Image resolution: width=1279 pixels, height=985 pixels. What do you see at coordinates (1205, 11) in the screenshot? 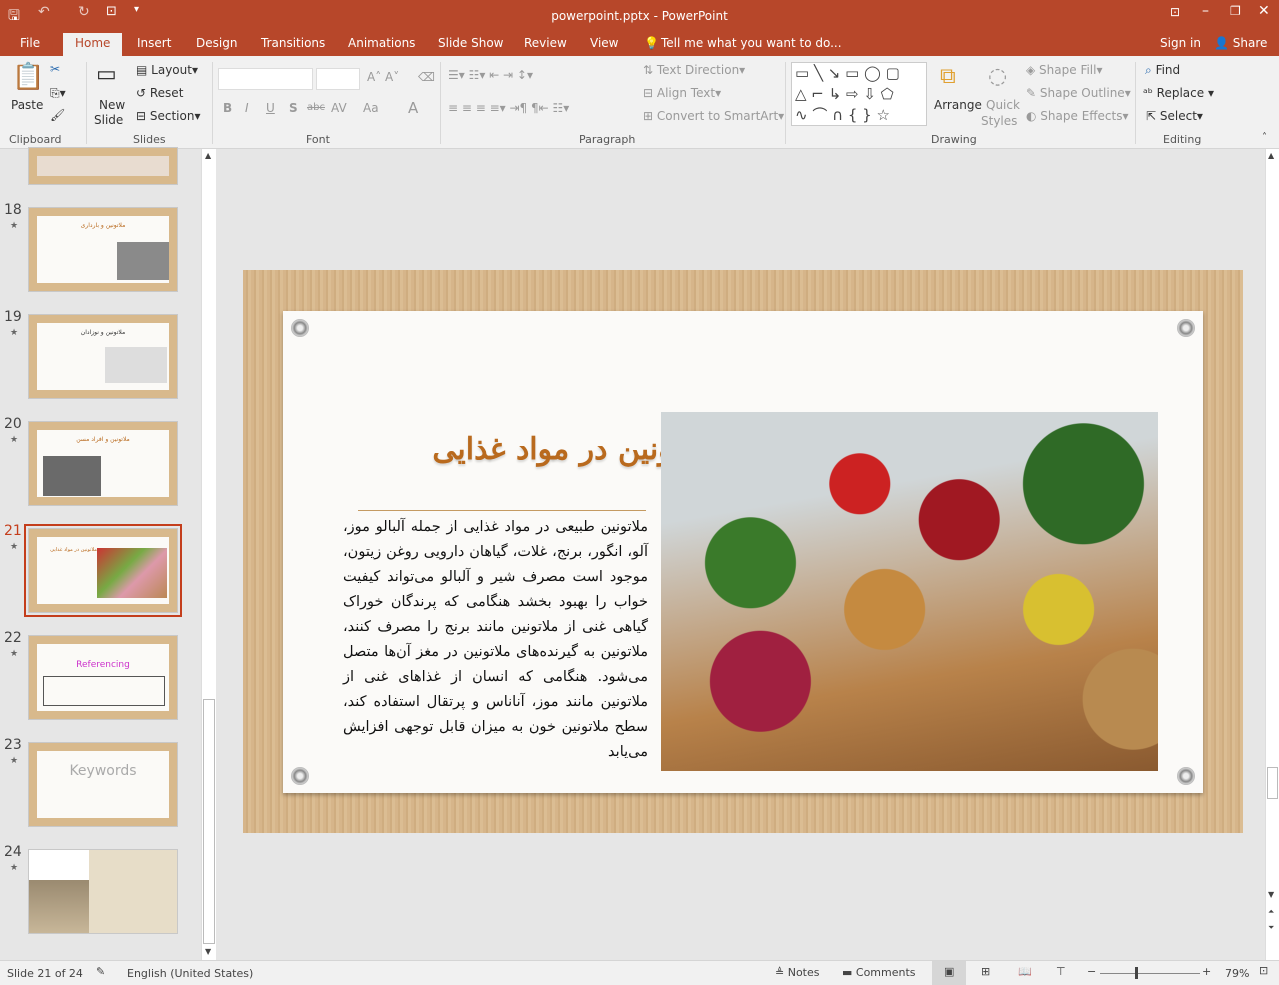
I see `minimize-button: –` at bounding box center [1205, 11].